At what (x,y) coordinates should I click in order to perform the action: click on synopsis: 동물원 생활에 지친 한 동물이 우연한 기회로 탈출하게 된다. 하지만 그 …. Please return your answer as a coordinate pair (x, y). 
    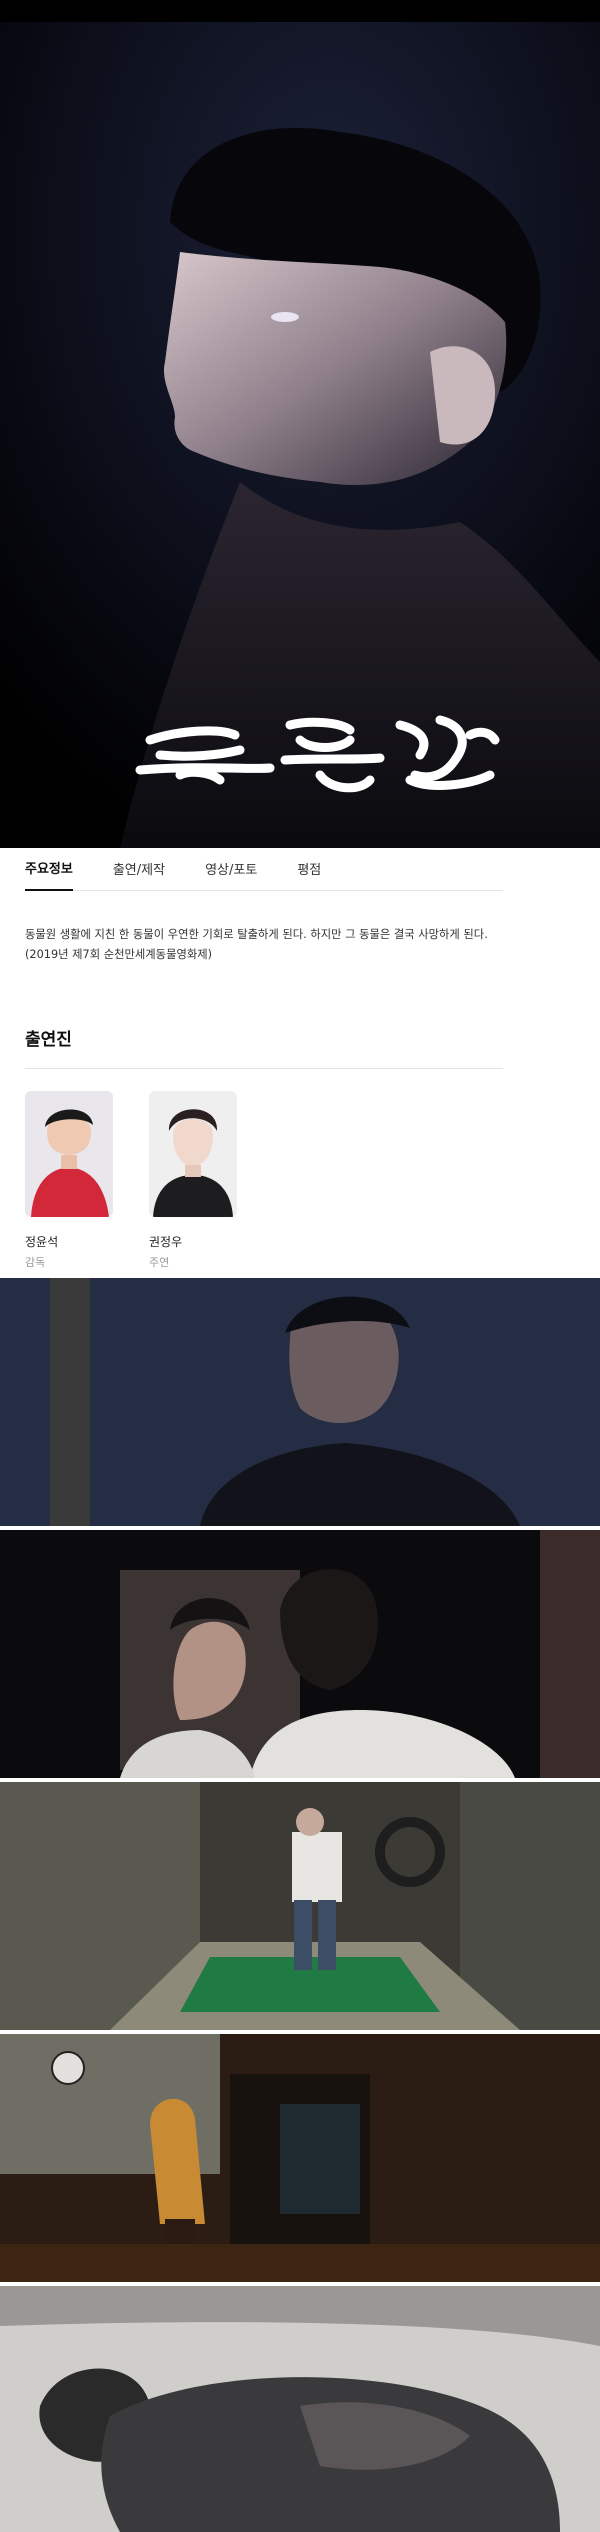
    Looking at the image, I should click on (264, 945).